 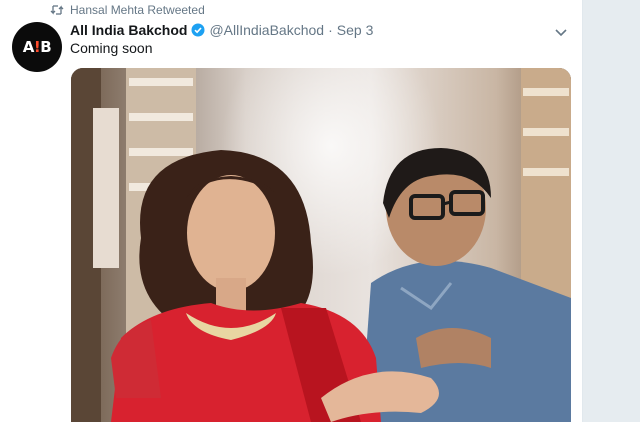 What do you see at coordinates (137, 10) in the screenshot?
I see `retweet-label: Hansal Mehta Retweeted` at bounding box center [137, 10].